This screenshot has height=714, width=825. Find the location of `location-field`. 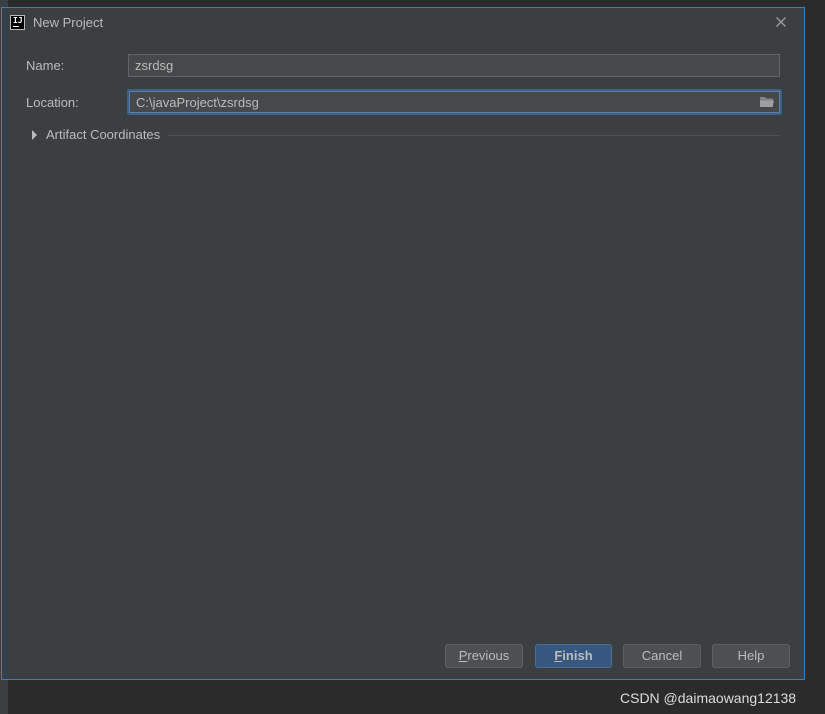

location-field is located at coordinates (454, 102).